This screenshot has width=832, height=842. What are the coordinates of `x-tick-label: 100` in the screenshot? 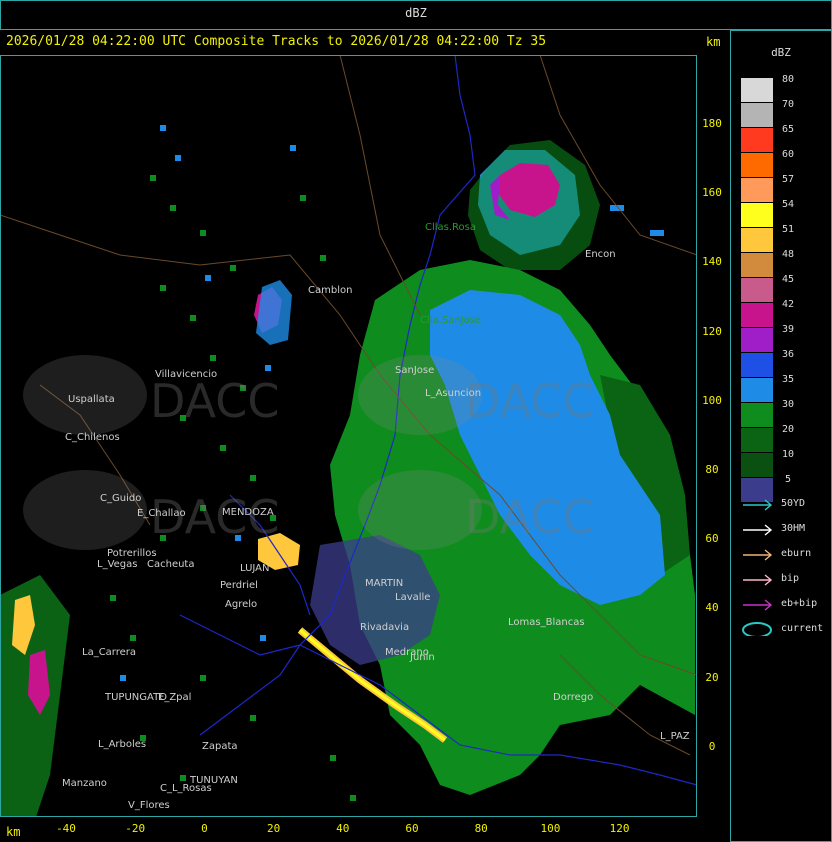 It's located at (550, 828).